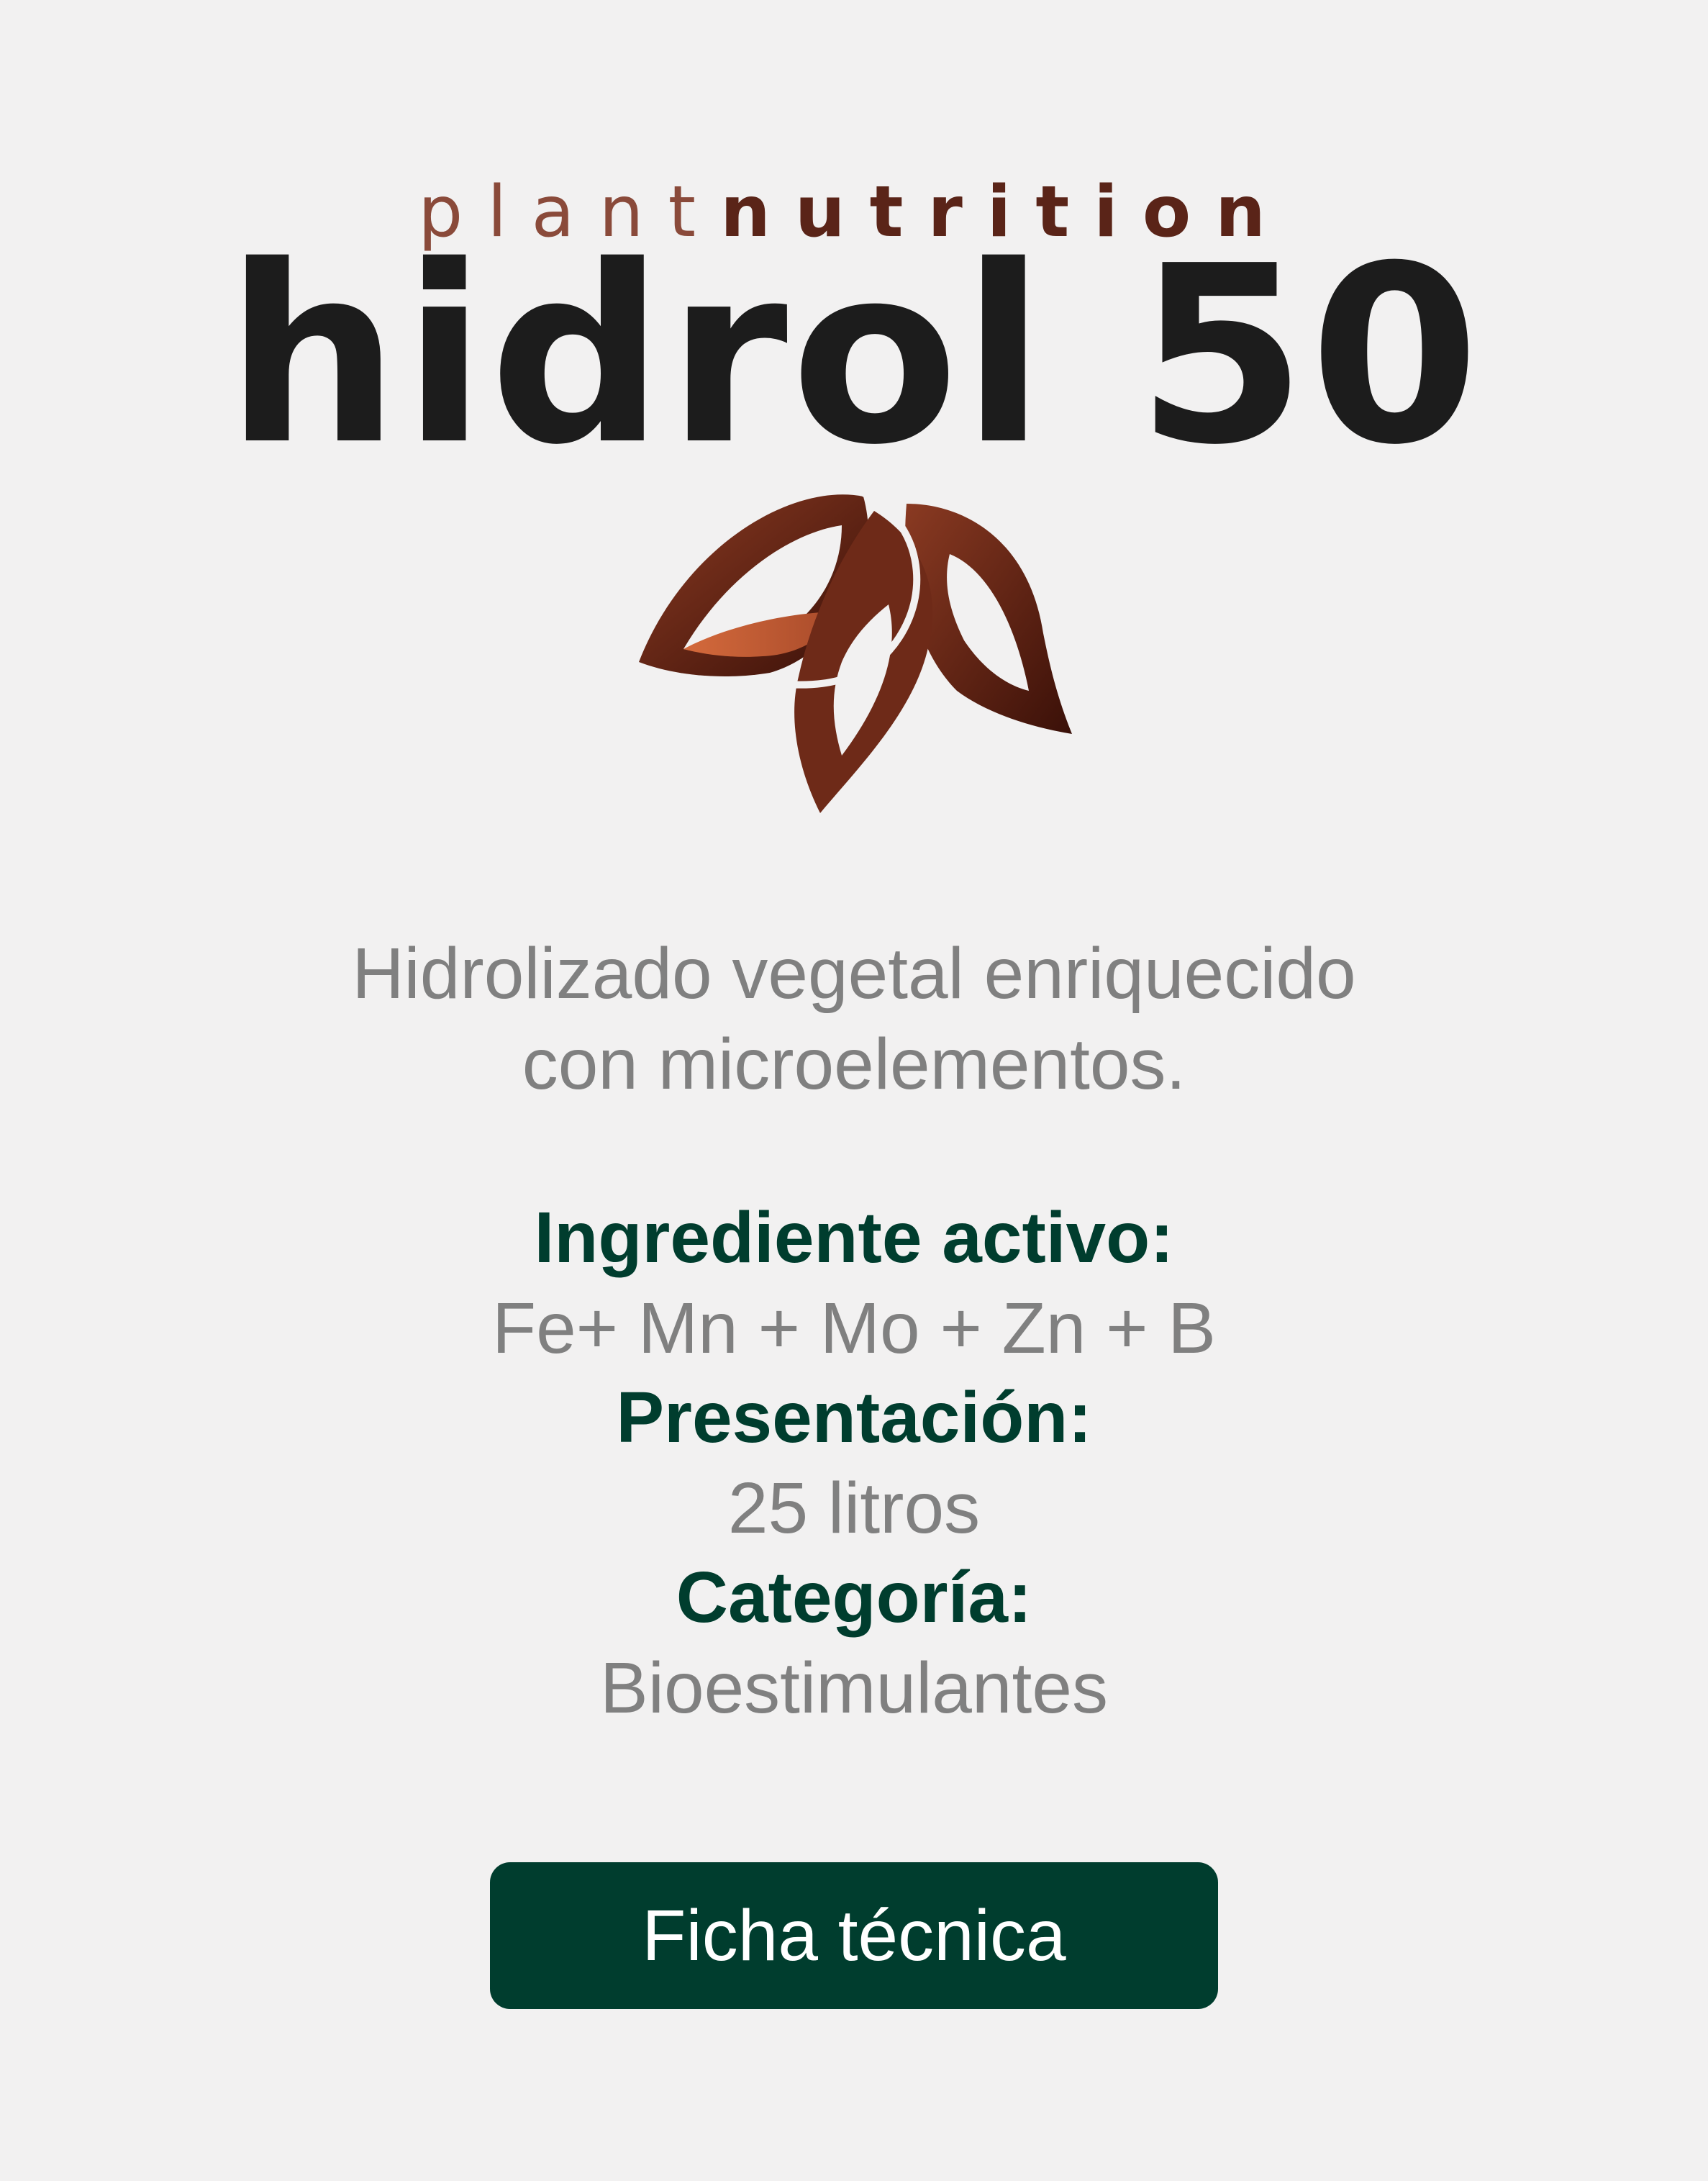  I want to click on category-value: Bioestimulantes, so click(854, 1688).